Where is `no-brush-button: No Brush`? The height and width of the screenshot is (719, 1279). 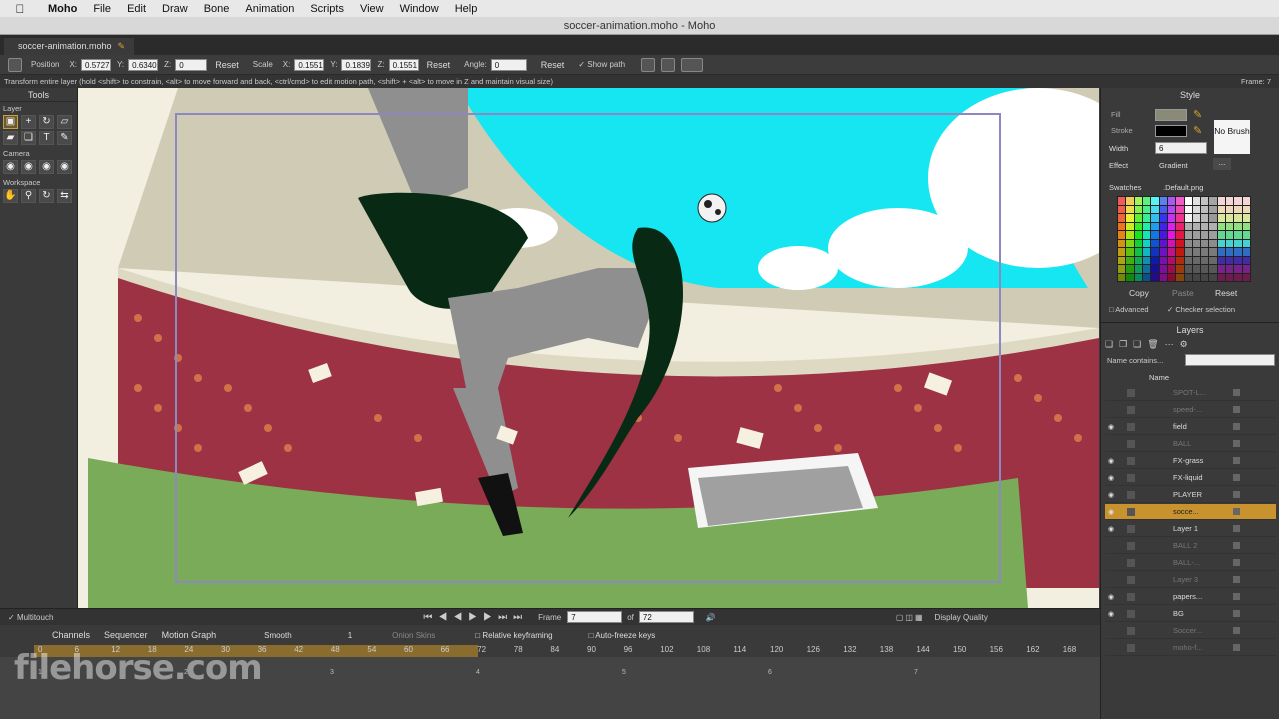
no-brush-button: No Brush is located at coordinates (1232, 137).